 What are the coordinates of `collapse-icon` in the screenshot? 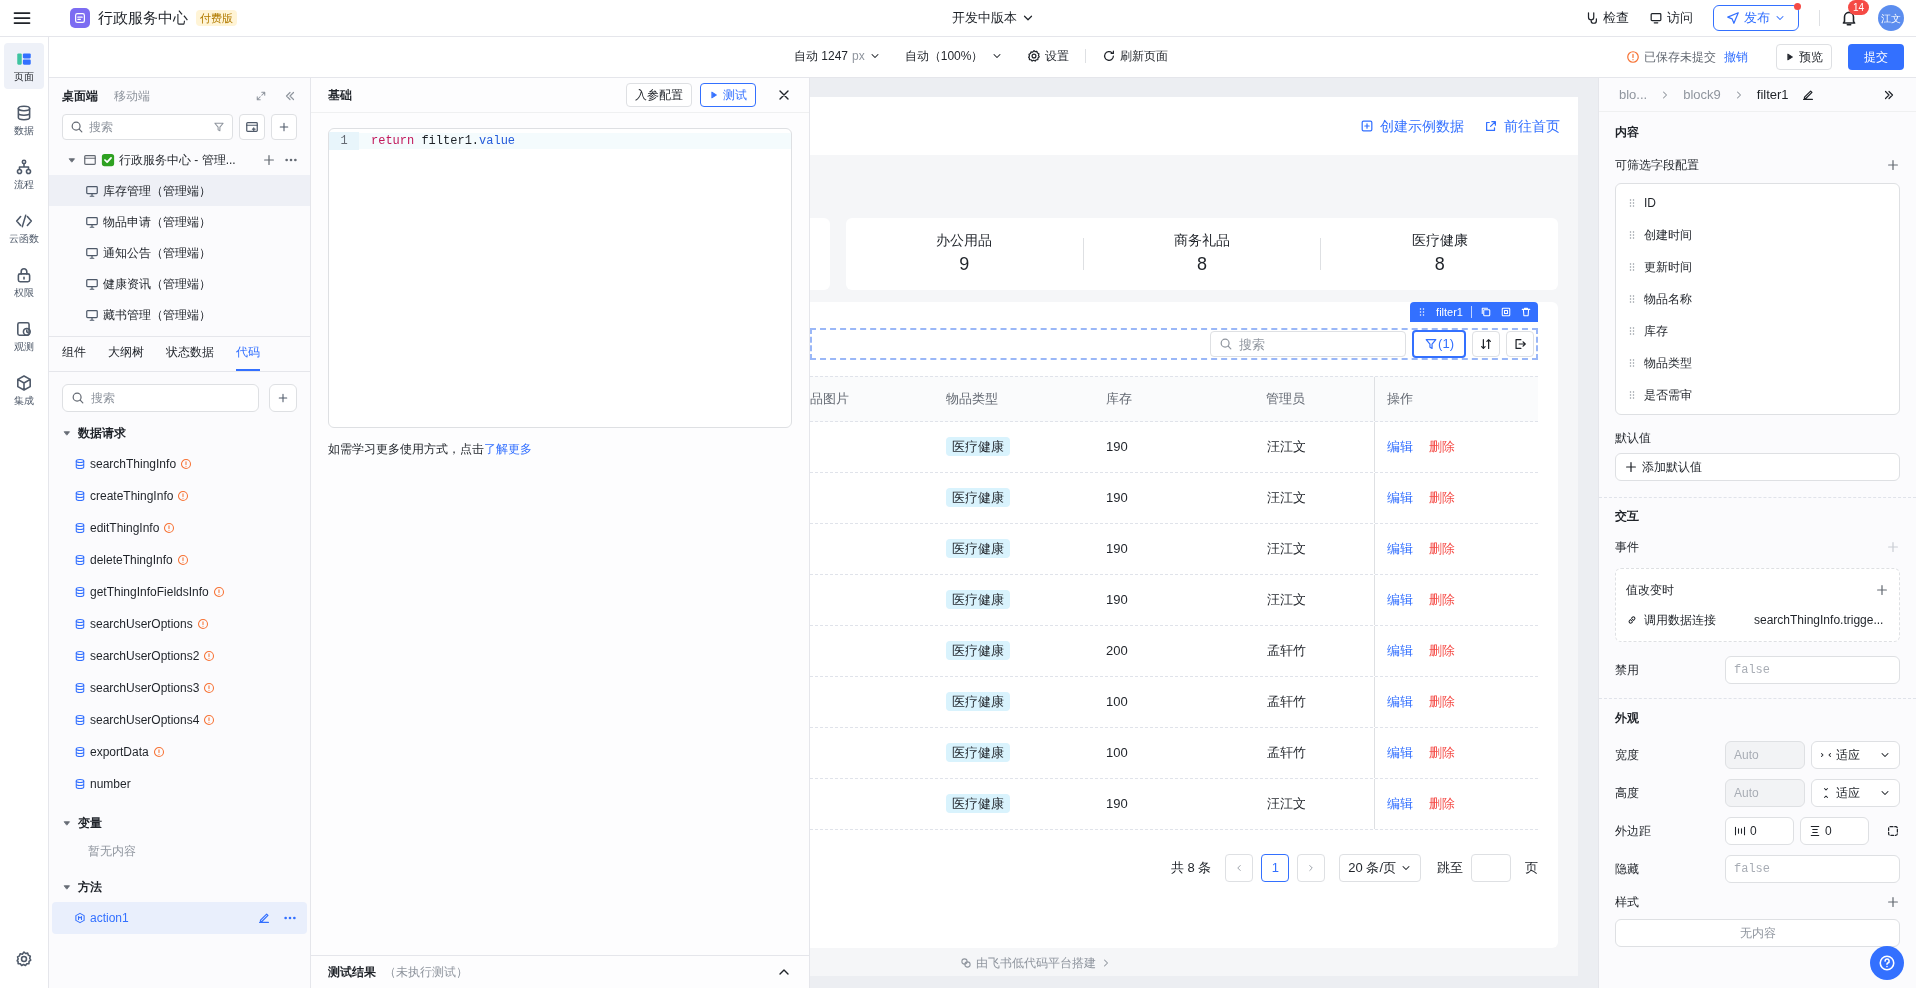 It's located at (290, 96).